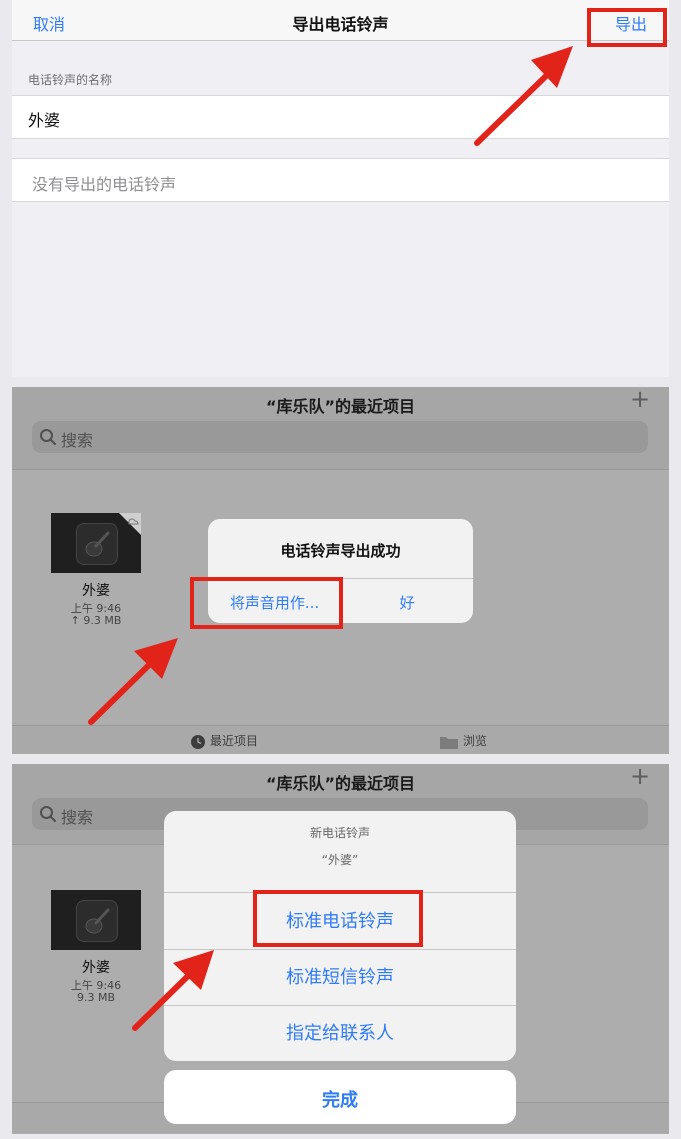  I want to click on arrow-to-standard-ringtone, so click(173, 990).